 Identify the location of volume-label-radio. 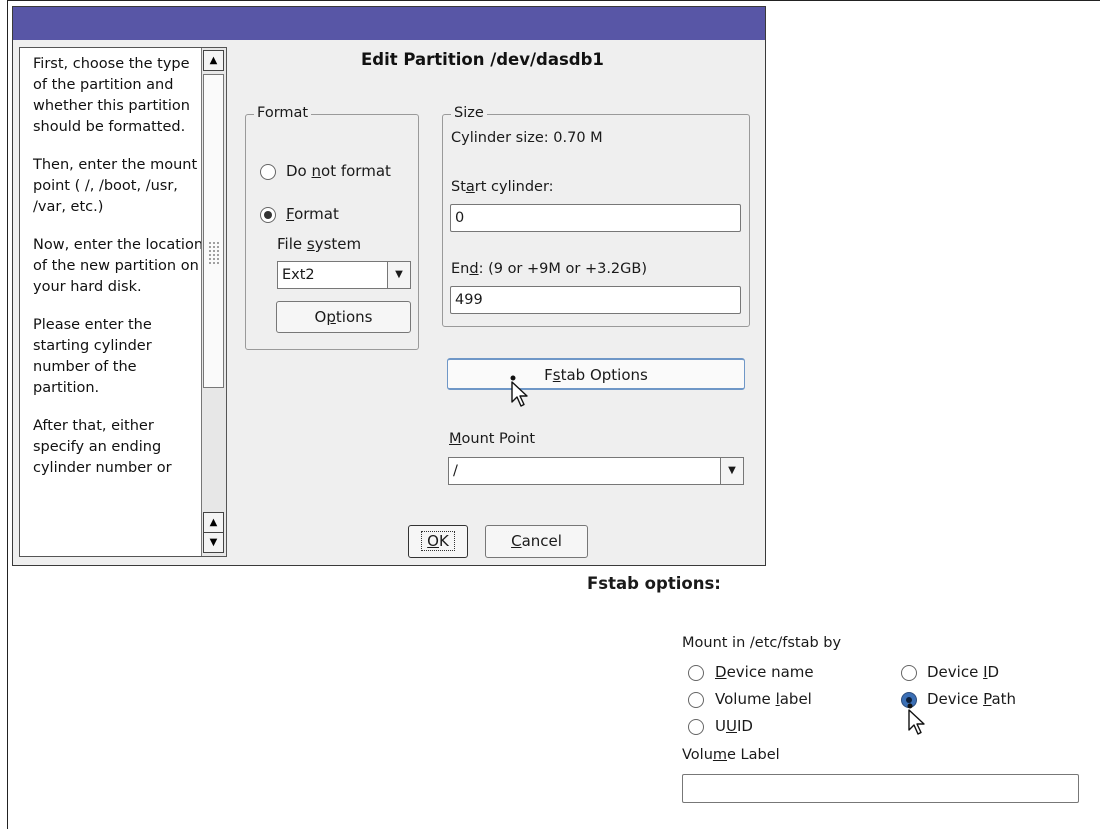
(696, 700).